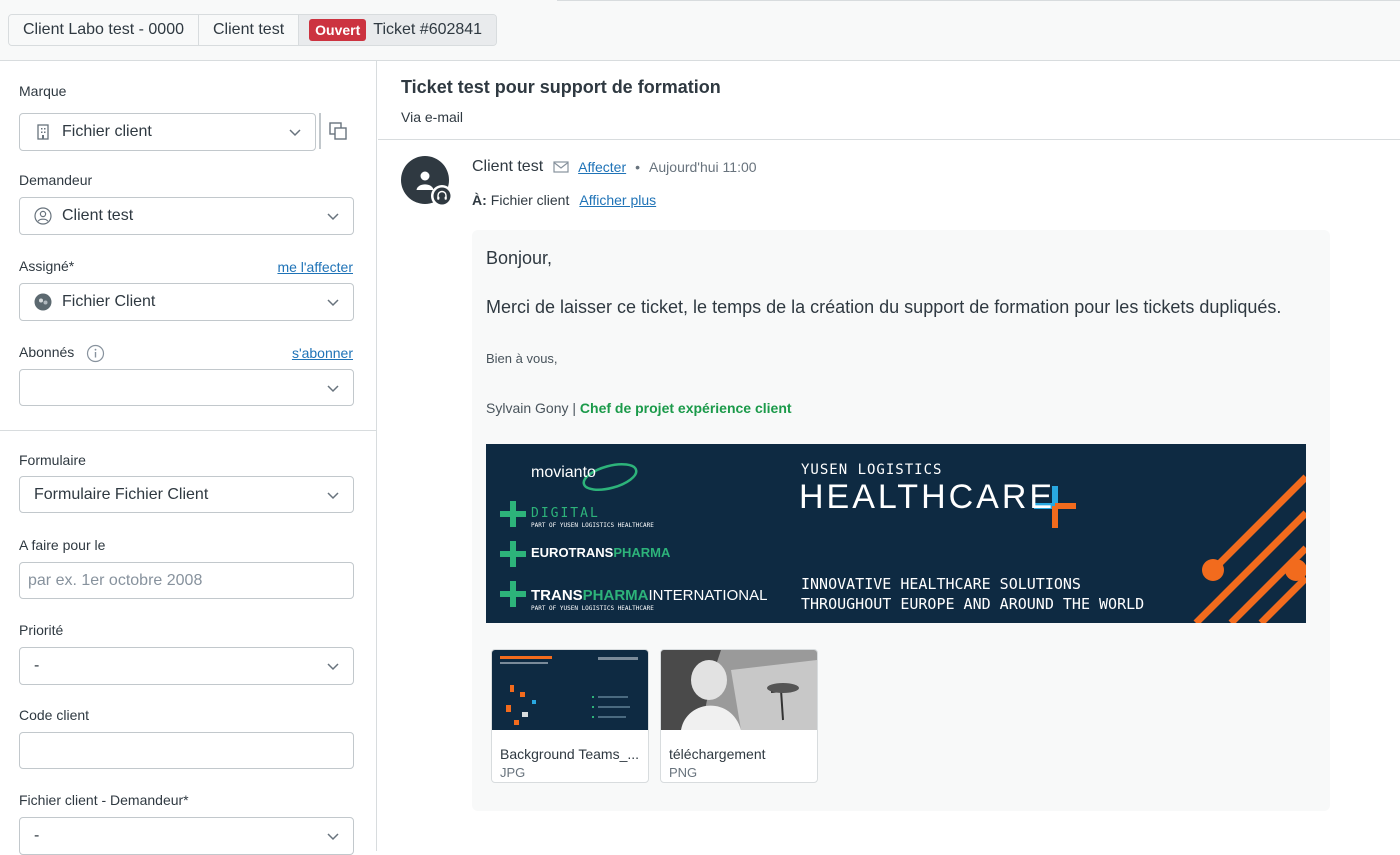  What do you see at coordinates (186, 750) in the screenshot?
I see `client-code-input` at bounding box center [186, 750].